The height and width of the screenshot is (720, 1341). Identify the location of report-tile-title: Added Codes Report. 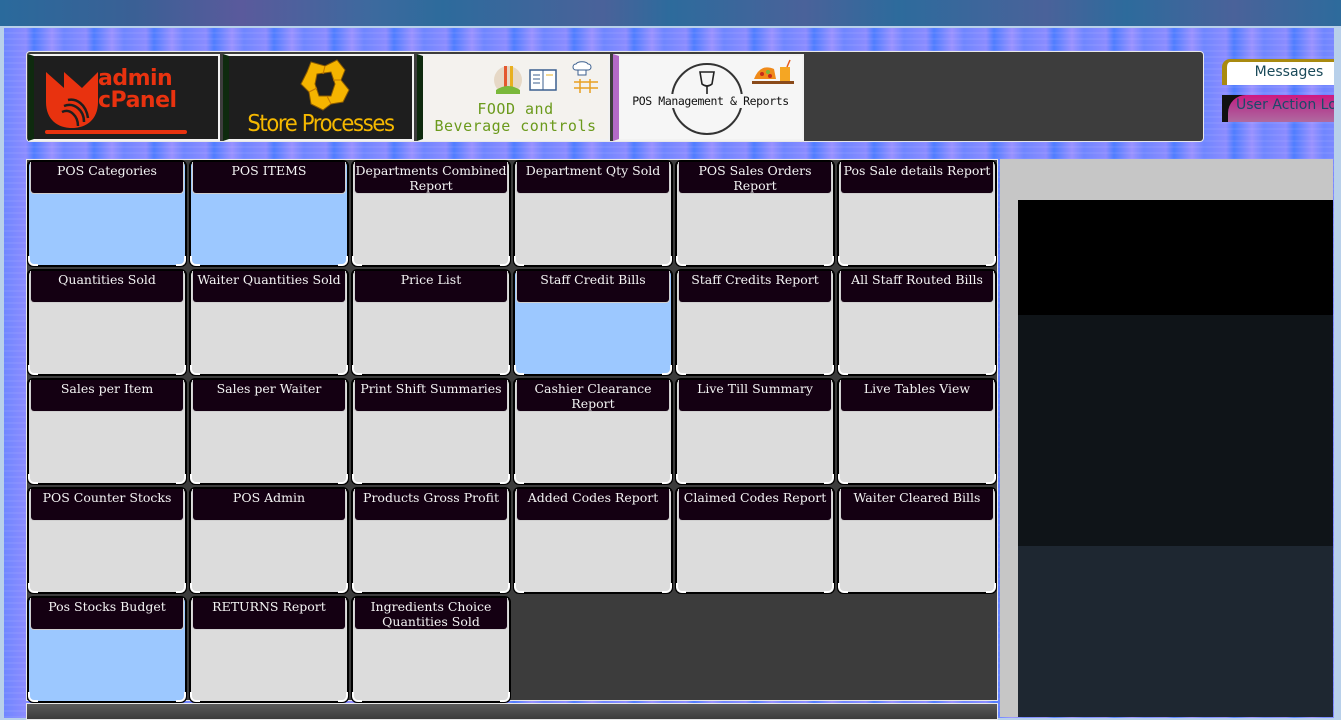
(593, 505).